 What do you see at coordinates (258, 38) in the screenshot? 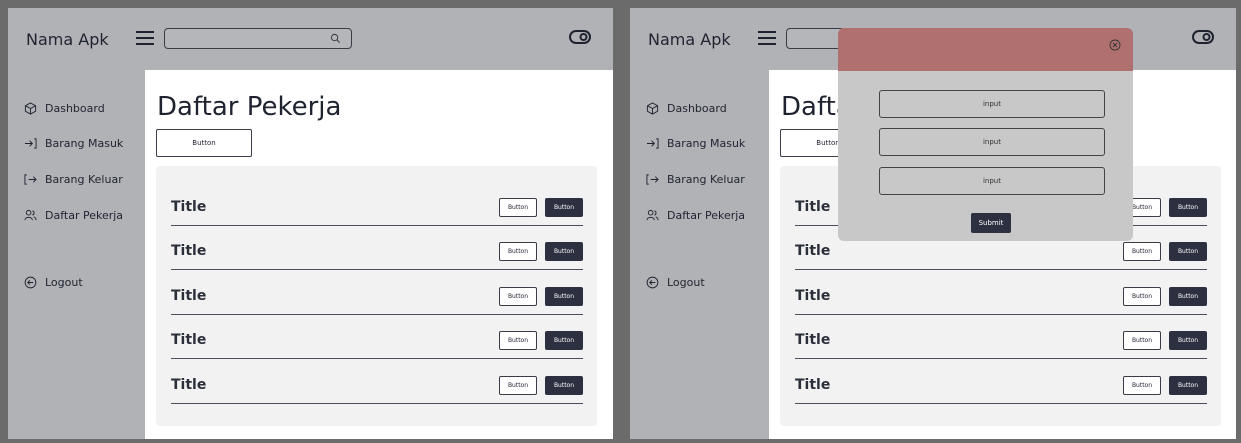
I see `search-input` at bounding box center [258, 38].